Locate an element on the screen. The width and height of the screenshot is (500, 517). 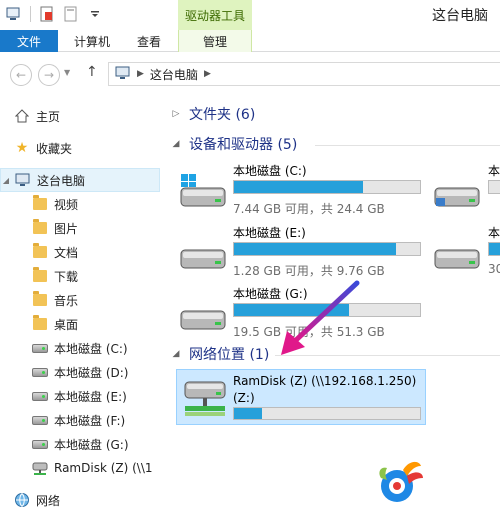
nav-item-favorites: ★ 收藏夹 is located at coordinates (80, 148).